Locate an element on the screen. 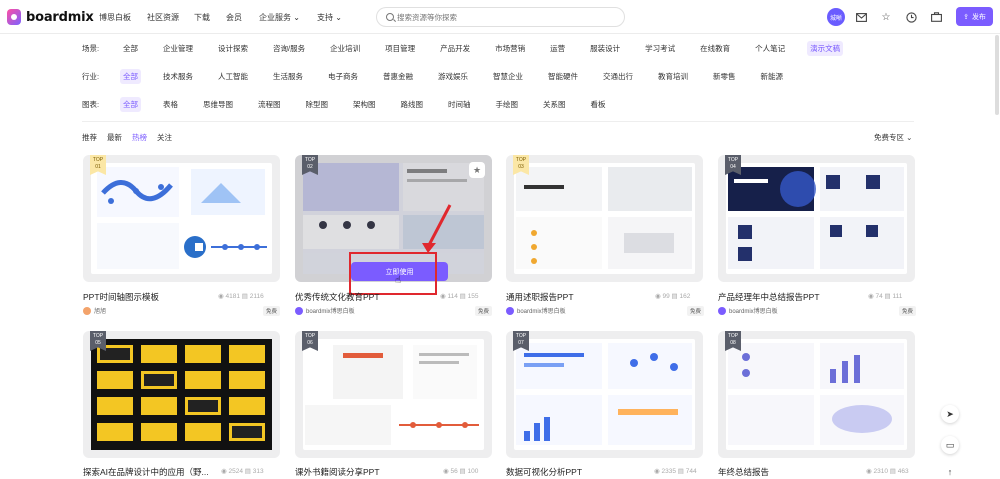 The width and height of the screenshot is (1000, 479). back-to-top-icon: ↑ is located at coordinates (950, 472).